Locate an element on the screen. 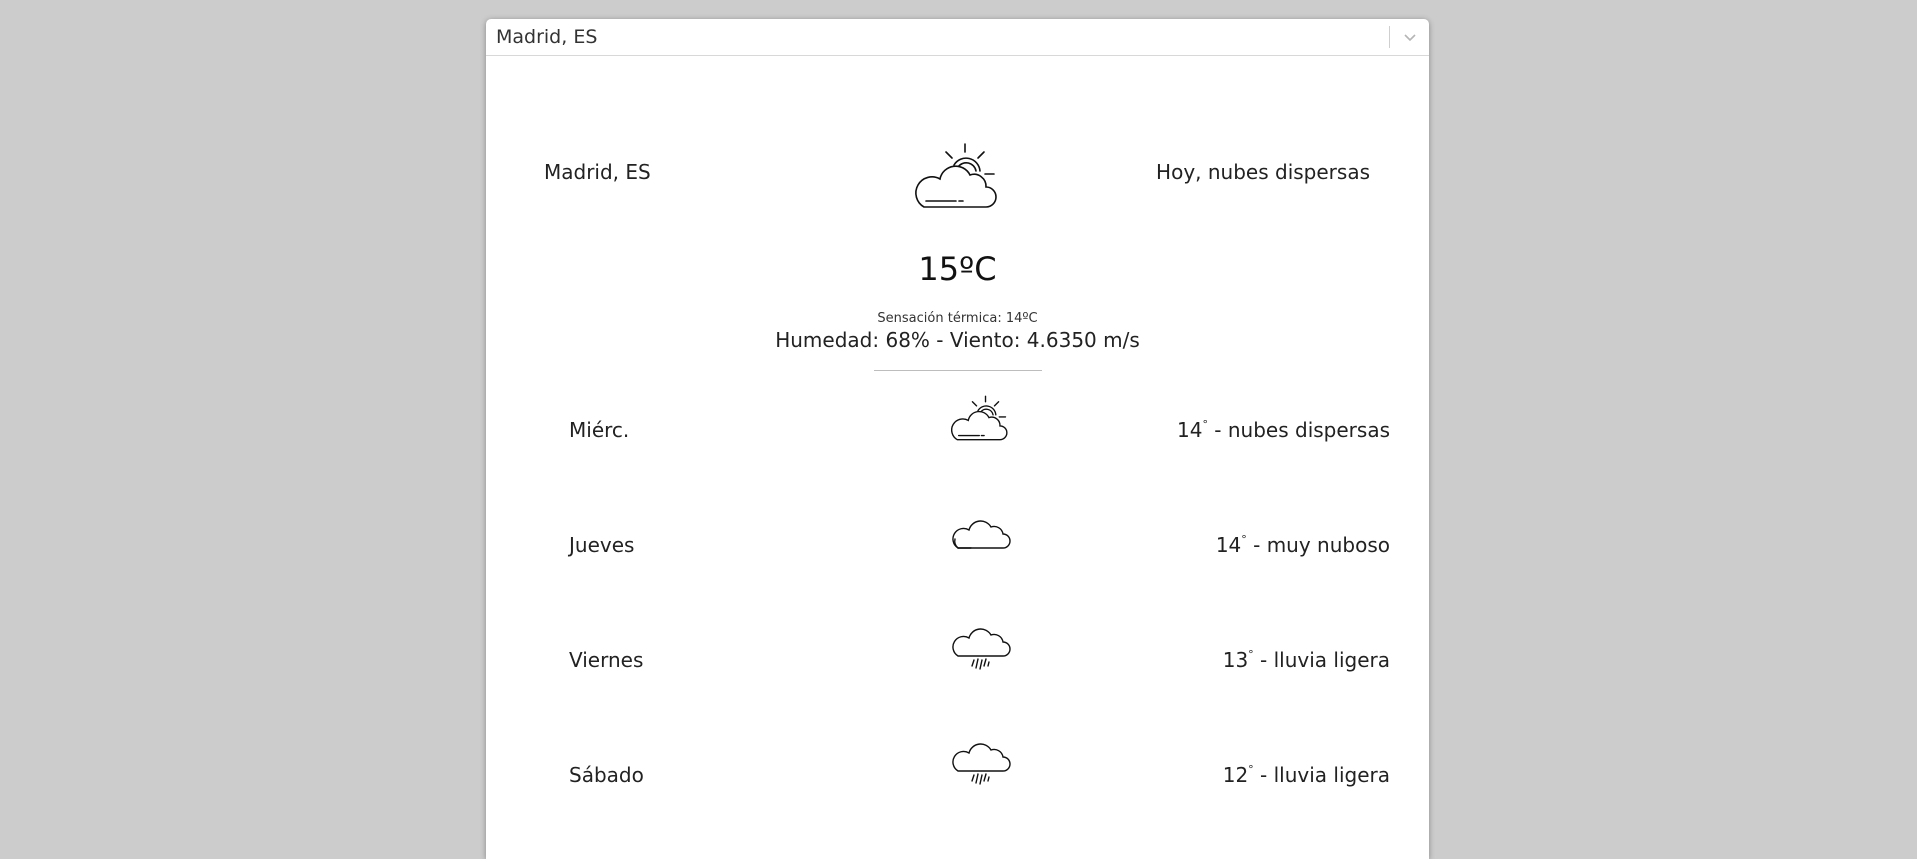  current-city: Madrid, ES is located at coordinates (597, 172).